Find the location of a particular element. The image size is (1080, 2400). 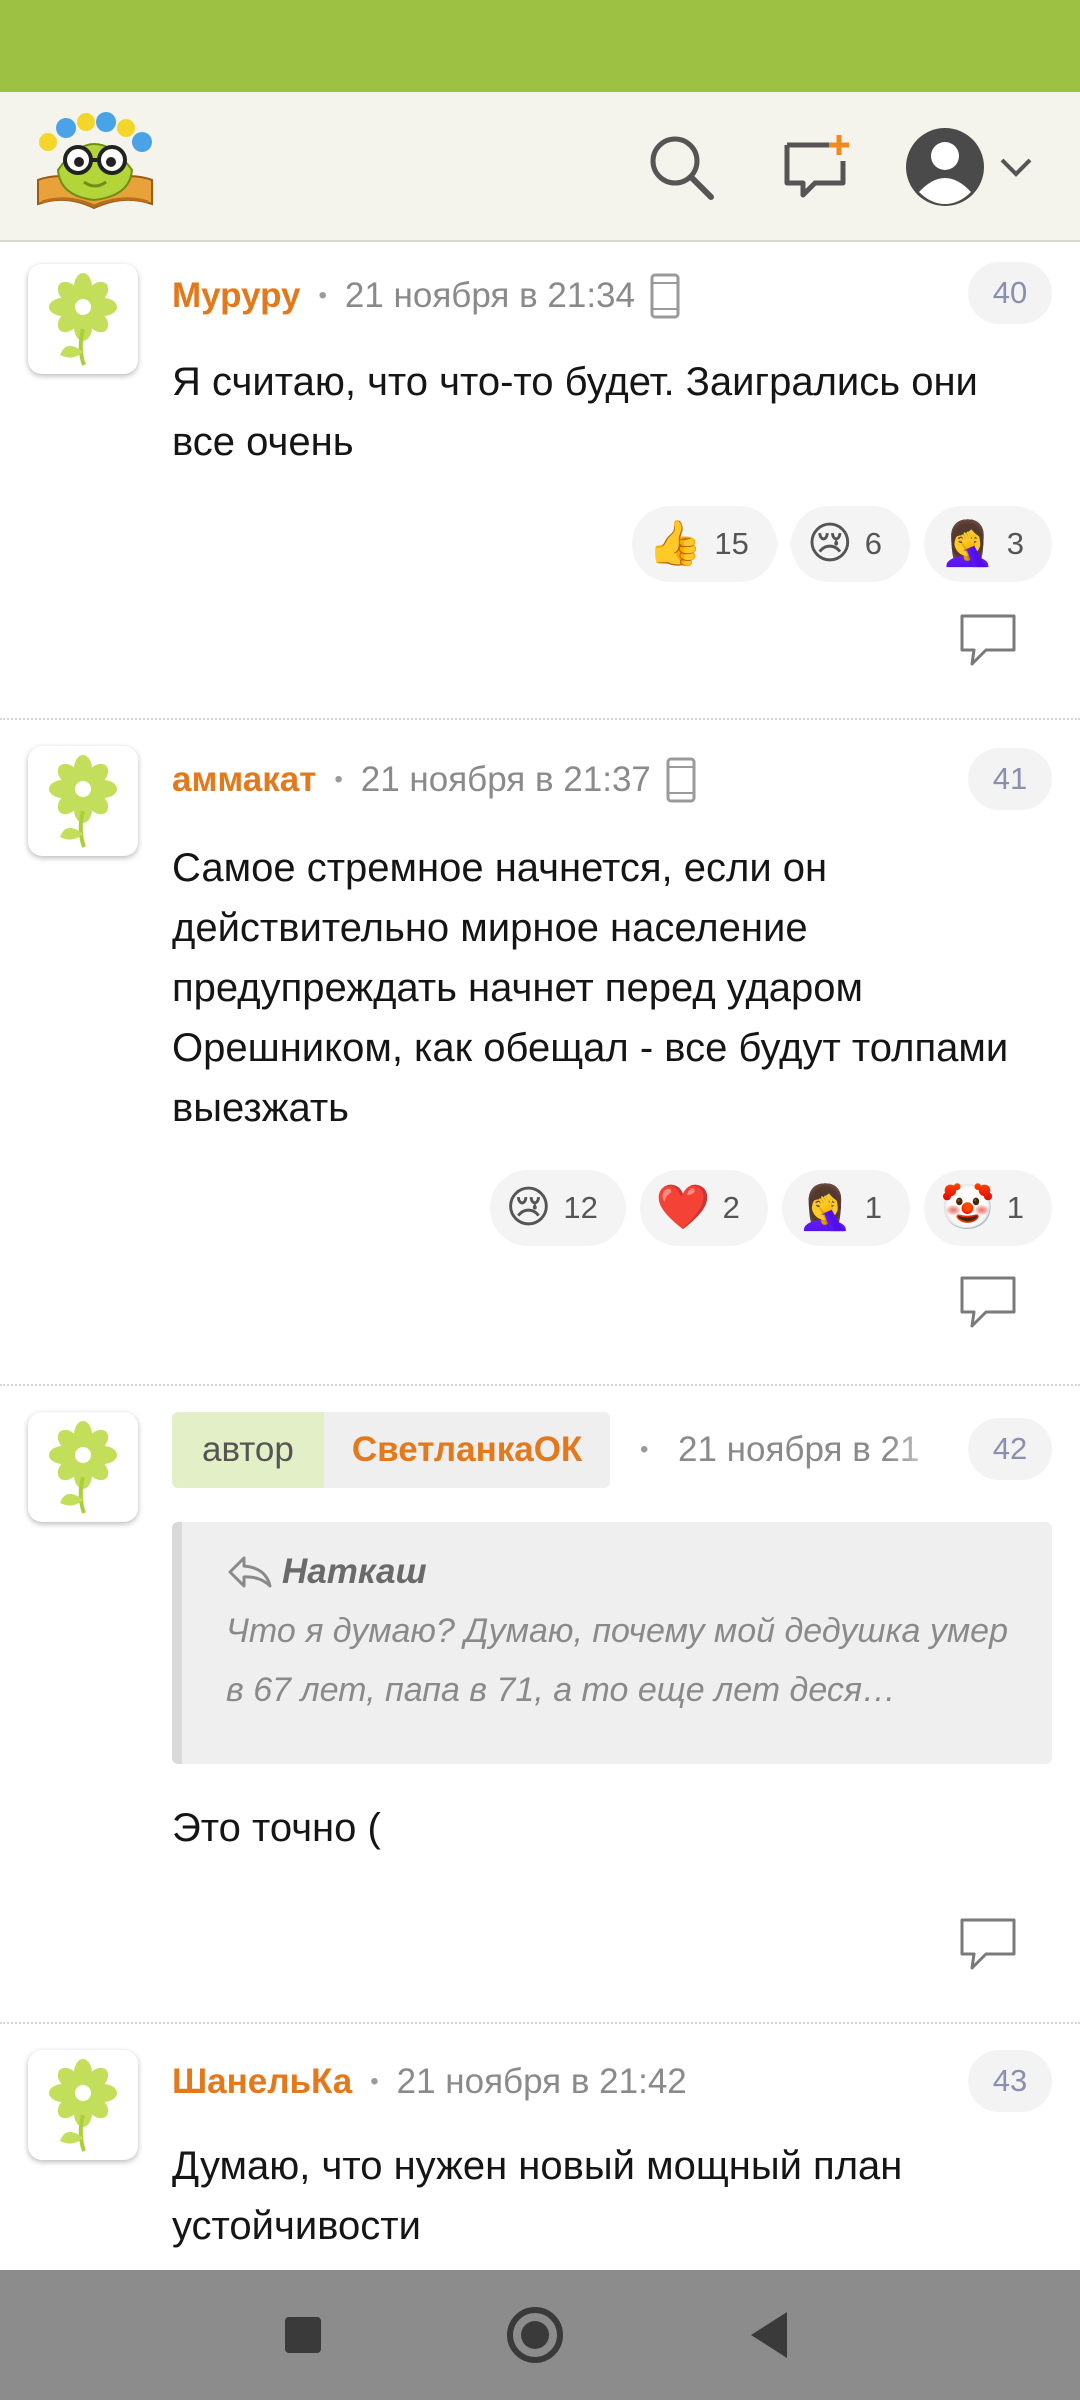

thumbs-up-icon: 👍 is located at coordinates (675, 543).